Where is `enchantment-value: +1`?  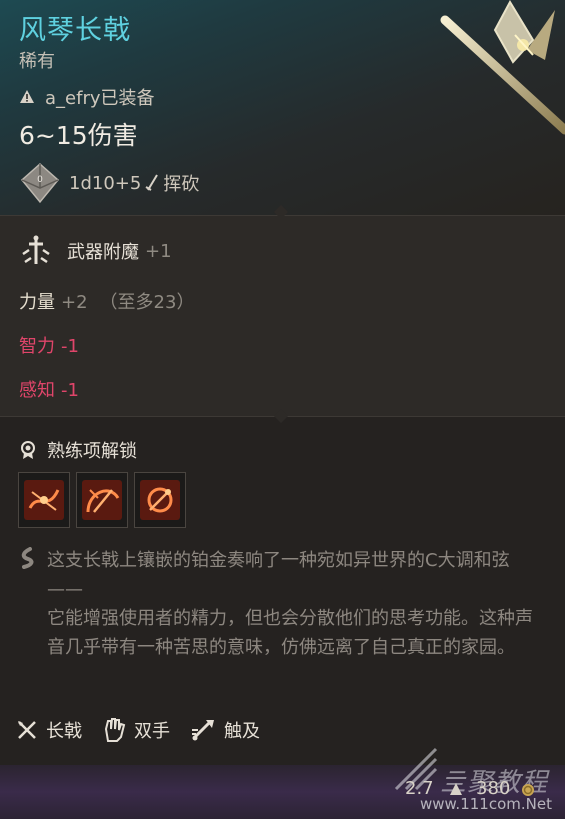 enchantment-value: +1 is located at coordinates (158, 251).